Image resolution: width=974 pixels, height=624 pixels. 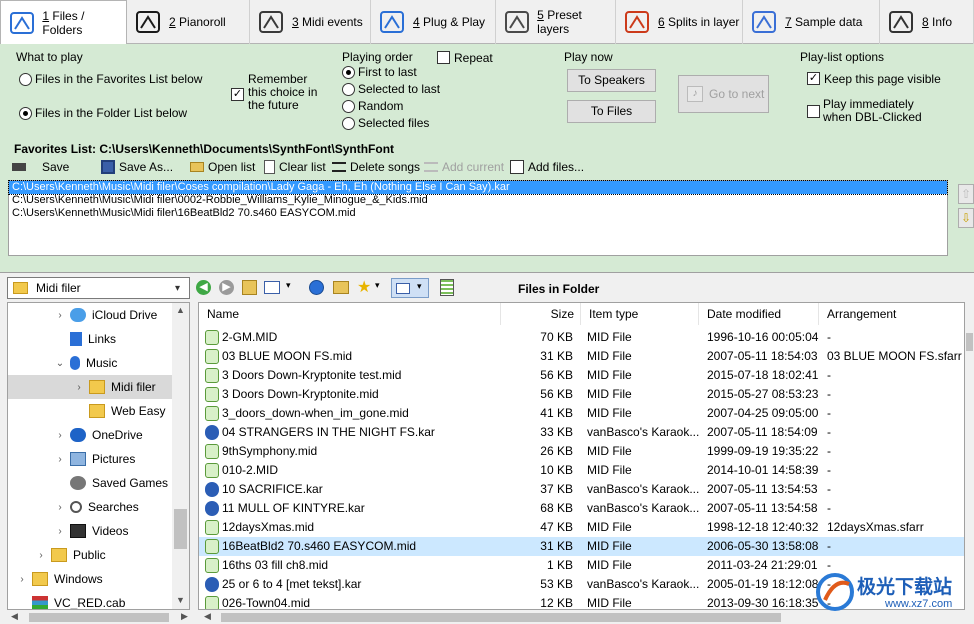 I want to click on tab-preset-layers: 5 Preset layers, so click(x=556, y=22).